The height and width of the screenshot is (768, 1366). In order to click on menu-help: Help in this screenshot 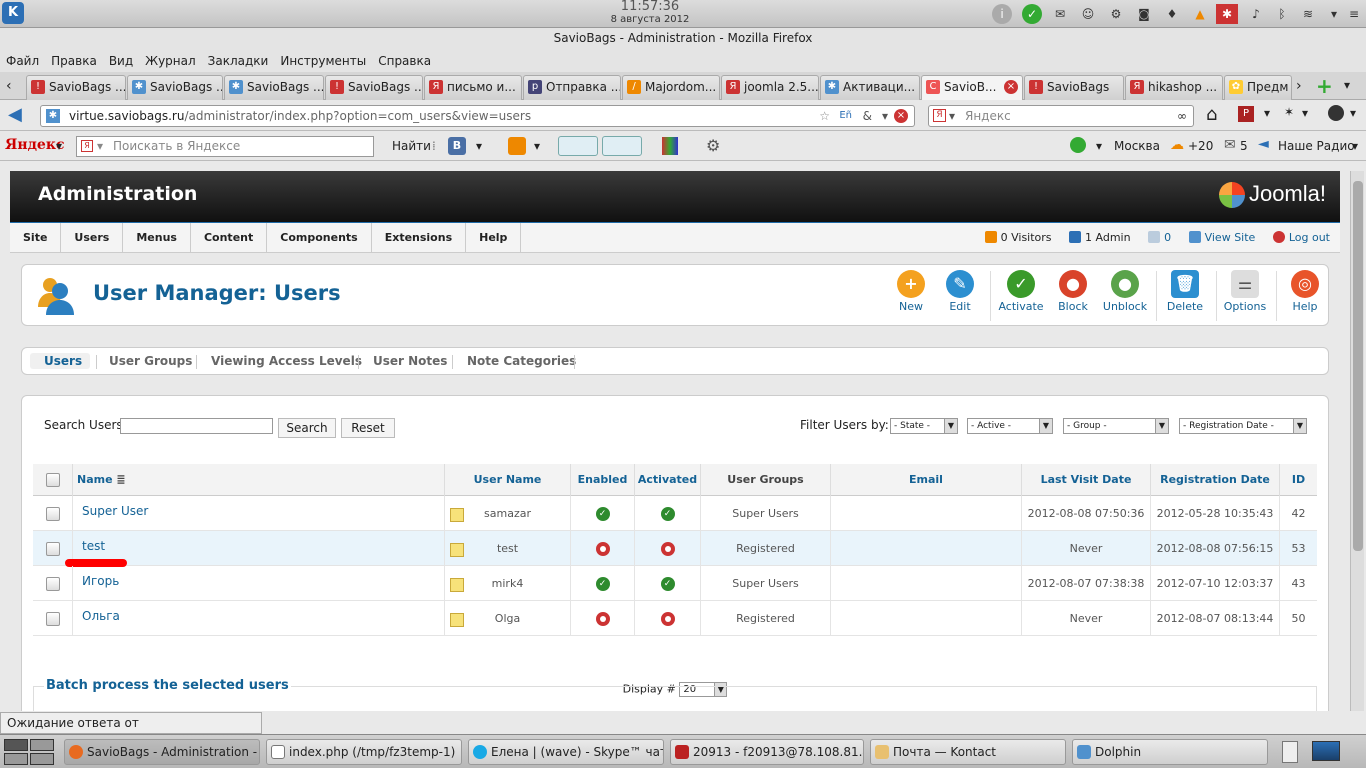, I will do `click(494, 238)`.